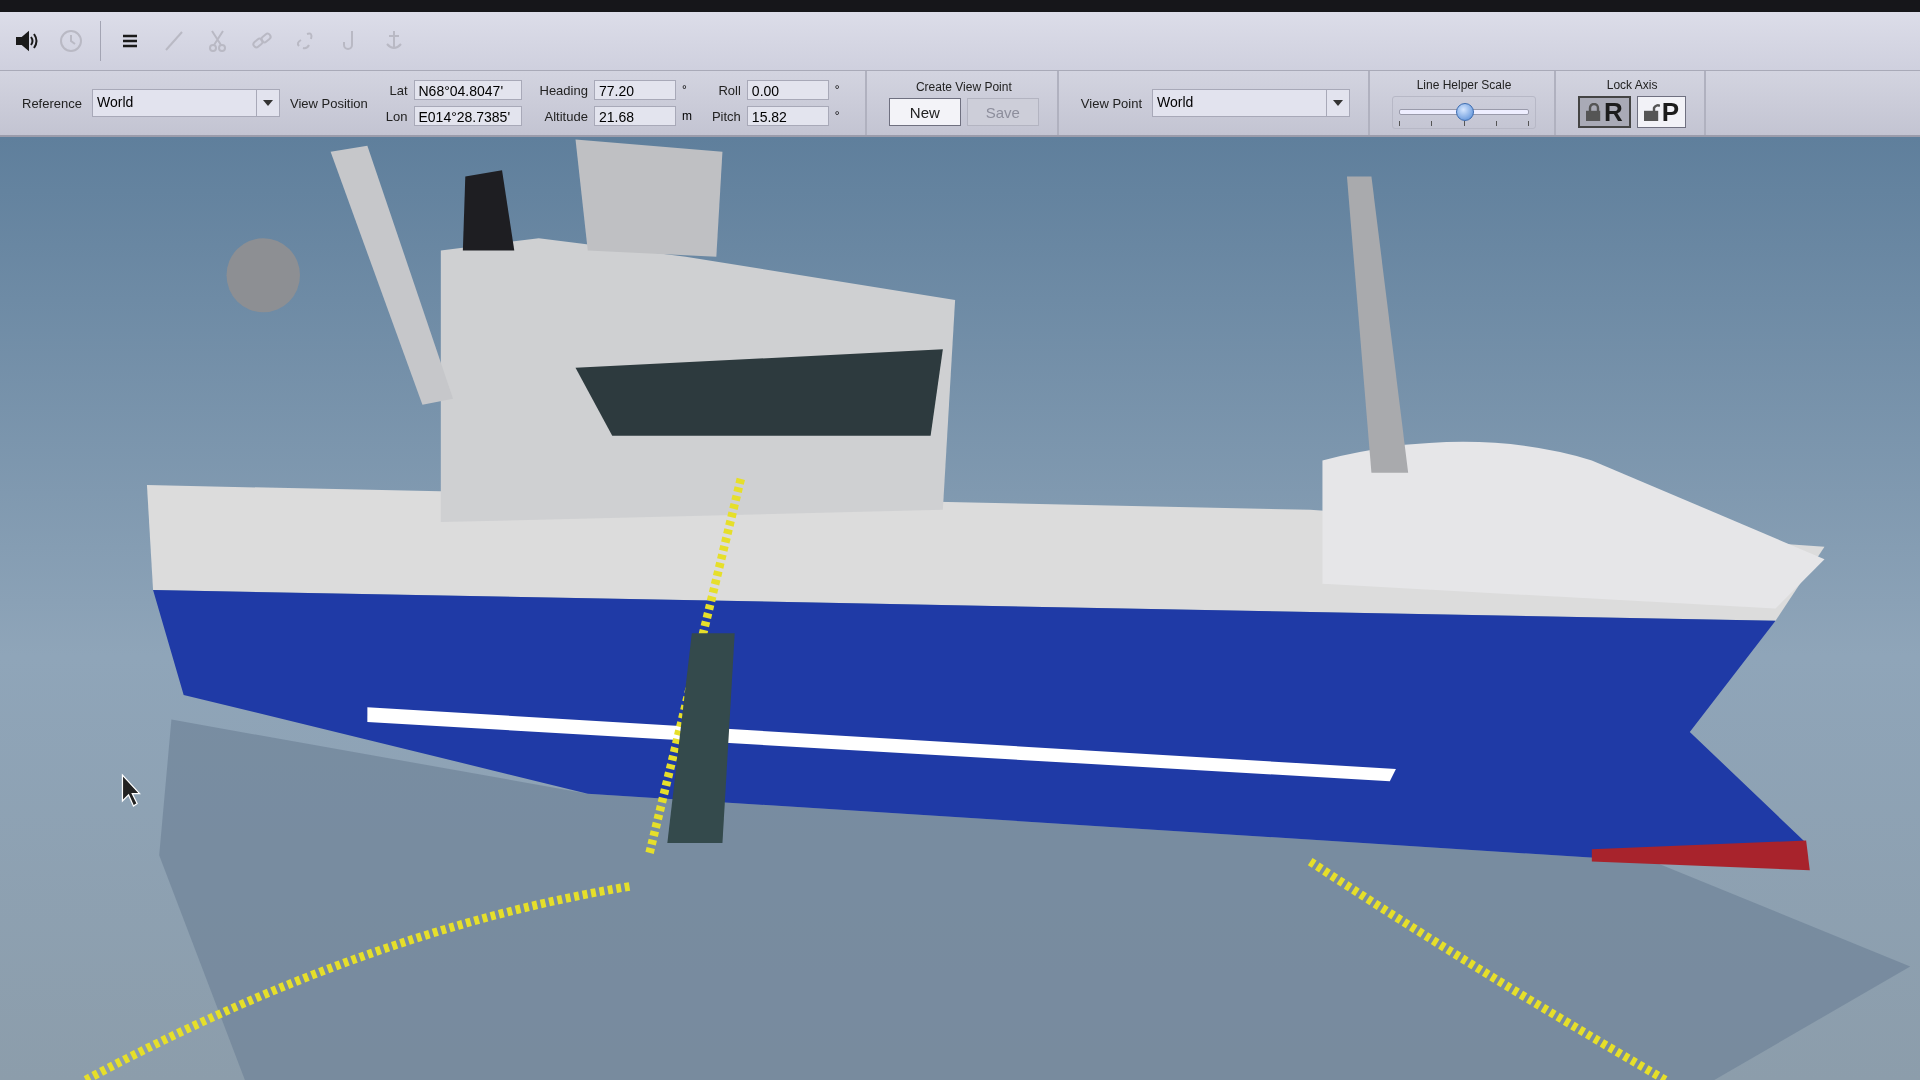 This screenshot has width=1920, height=1080. I want to click on value-field: N68°04.8047', so click(467, 90).